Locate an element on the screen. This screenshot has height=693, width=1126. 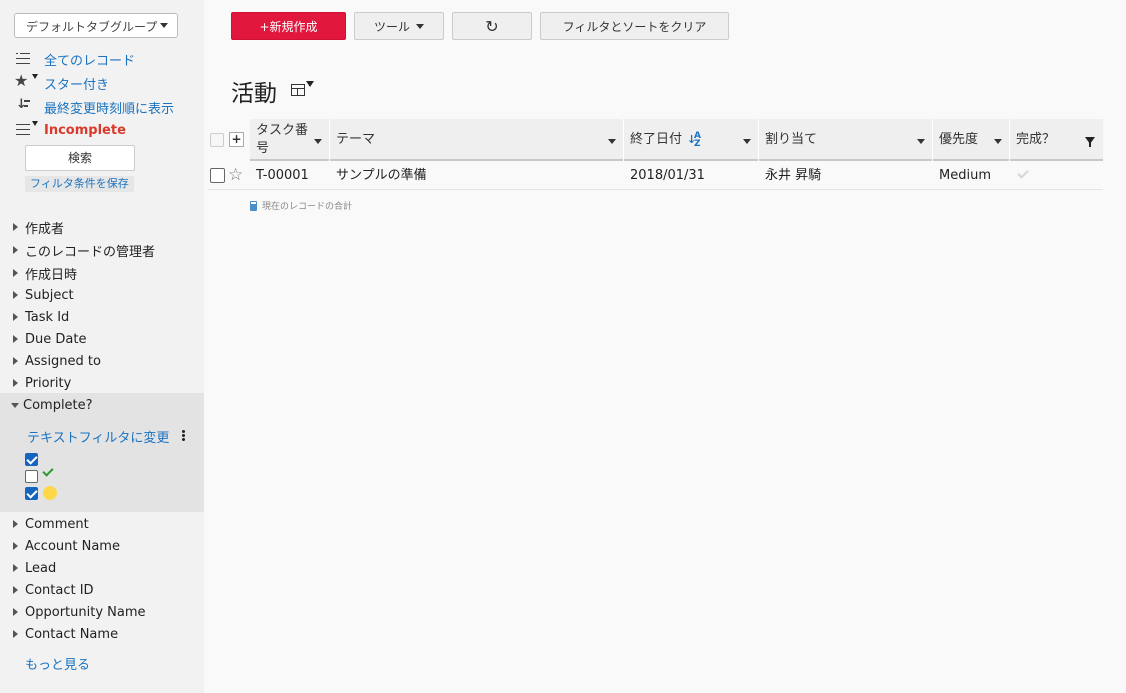
view-starred: ★ スター付き is located at coordinates (62, 82).